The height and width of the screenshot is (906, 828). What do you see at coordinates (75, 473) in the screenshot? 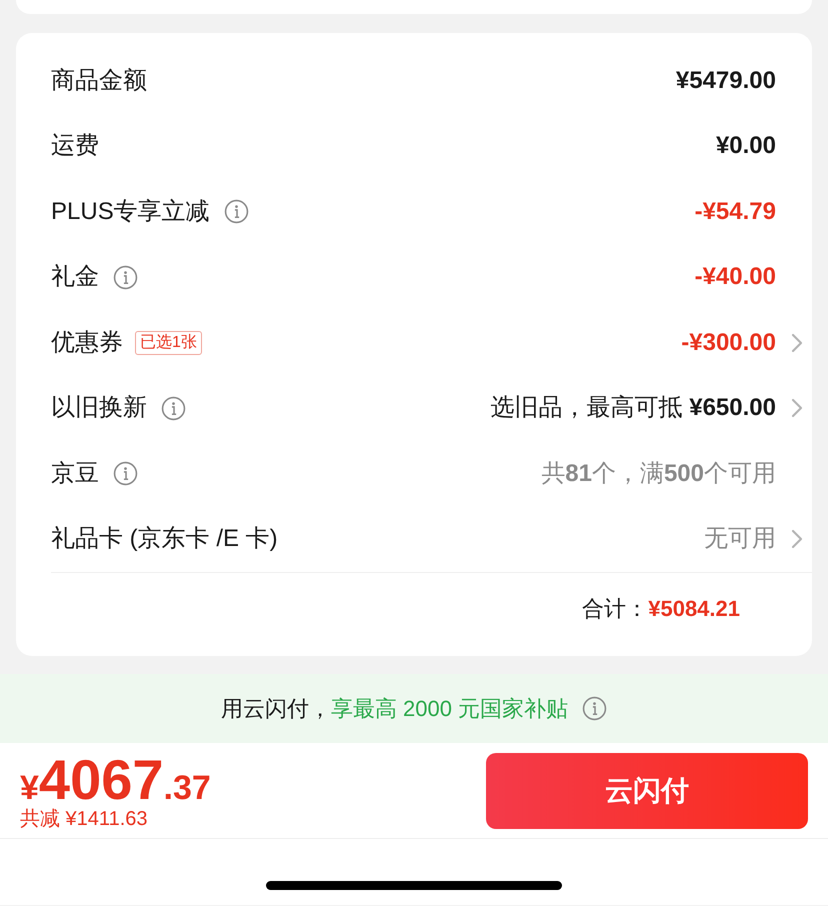
I see `row-label: 京豆` at bounding box center [75, 473].